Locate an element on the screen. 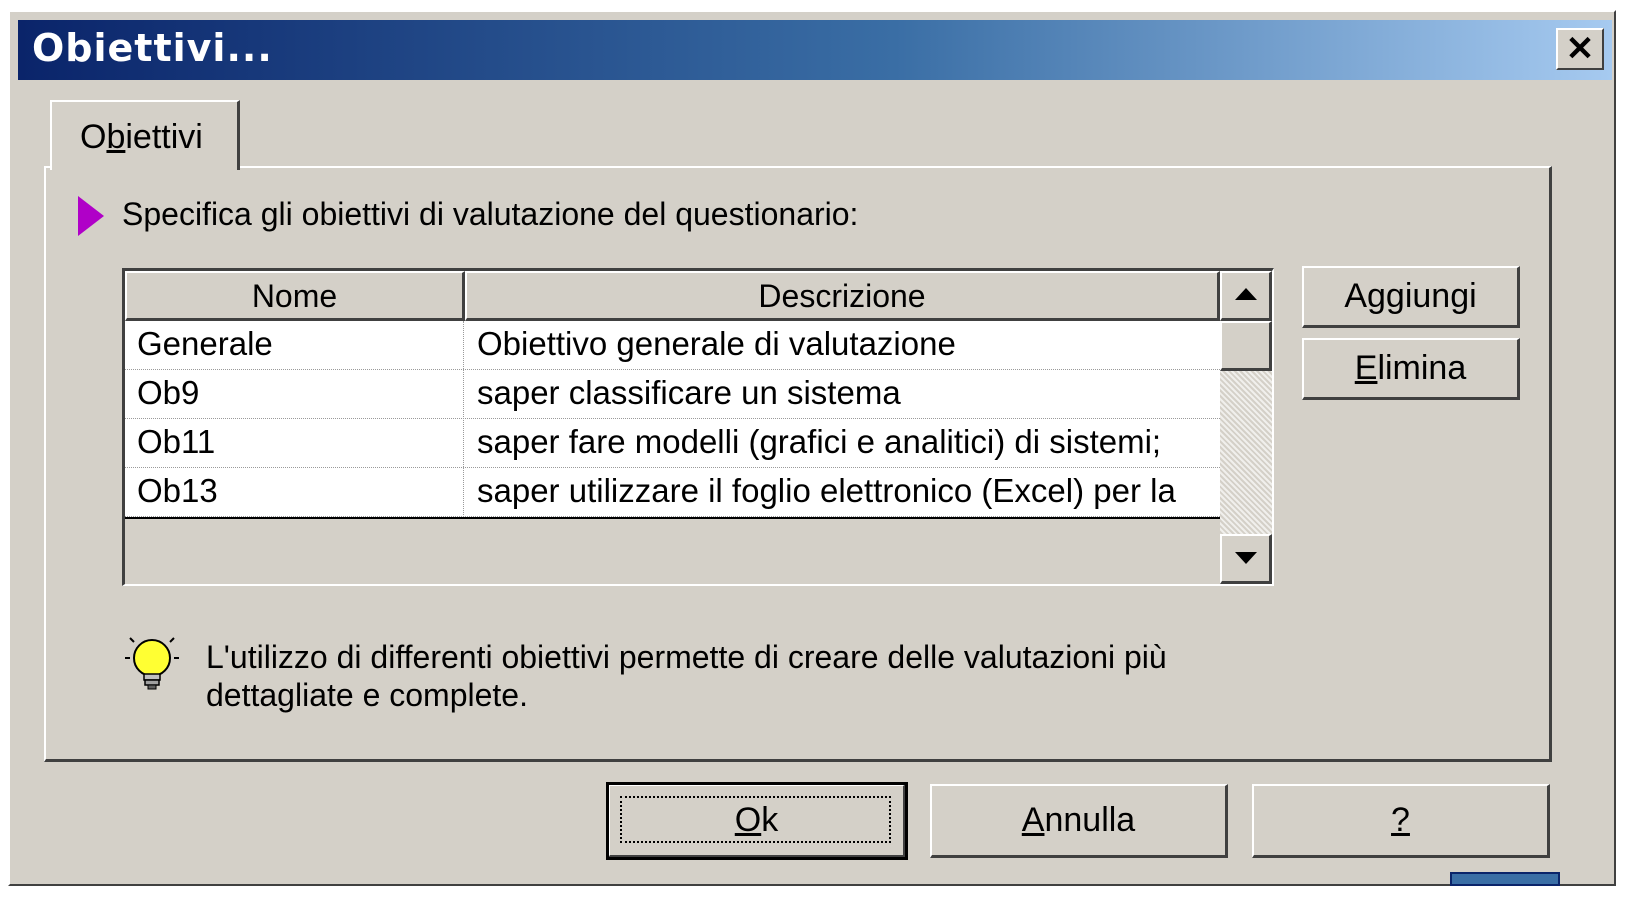  cell-nome: Ob13 is located at coordinates (177, 490).